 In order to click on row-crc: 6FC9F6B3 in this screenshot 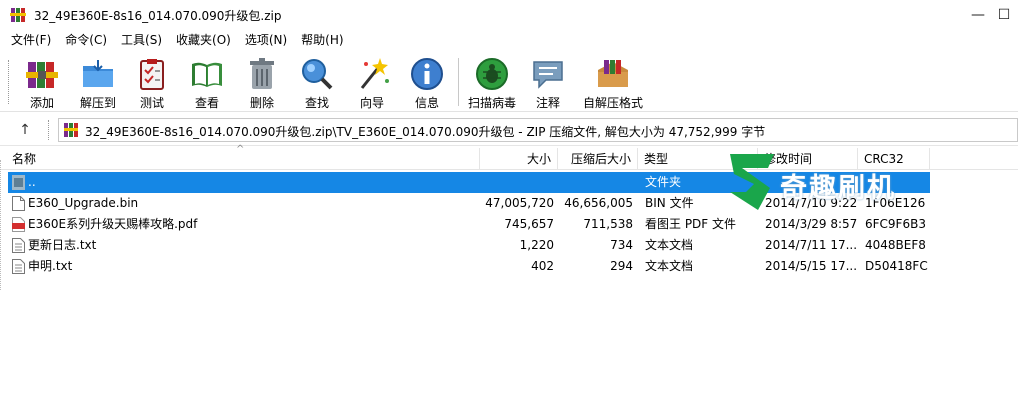, I will do `click(895, 224)`.